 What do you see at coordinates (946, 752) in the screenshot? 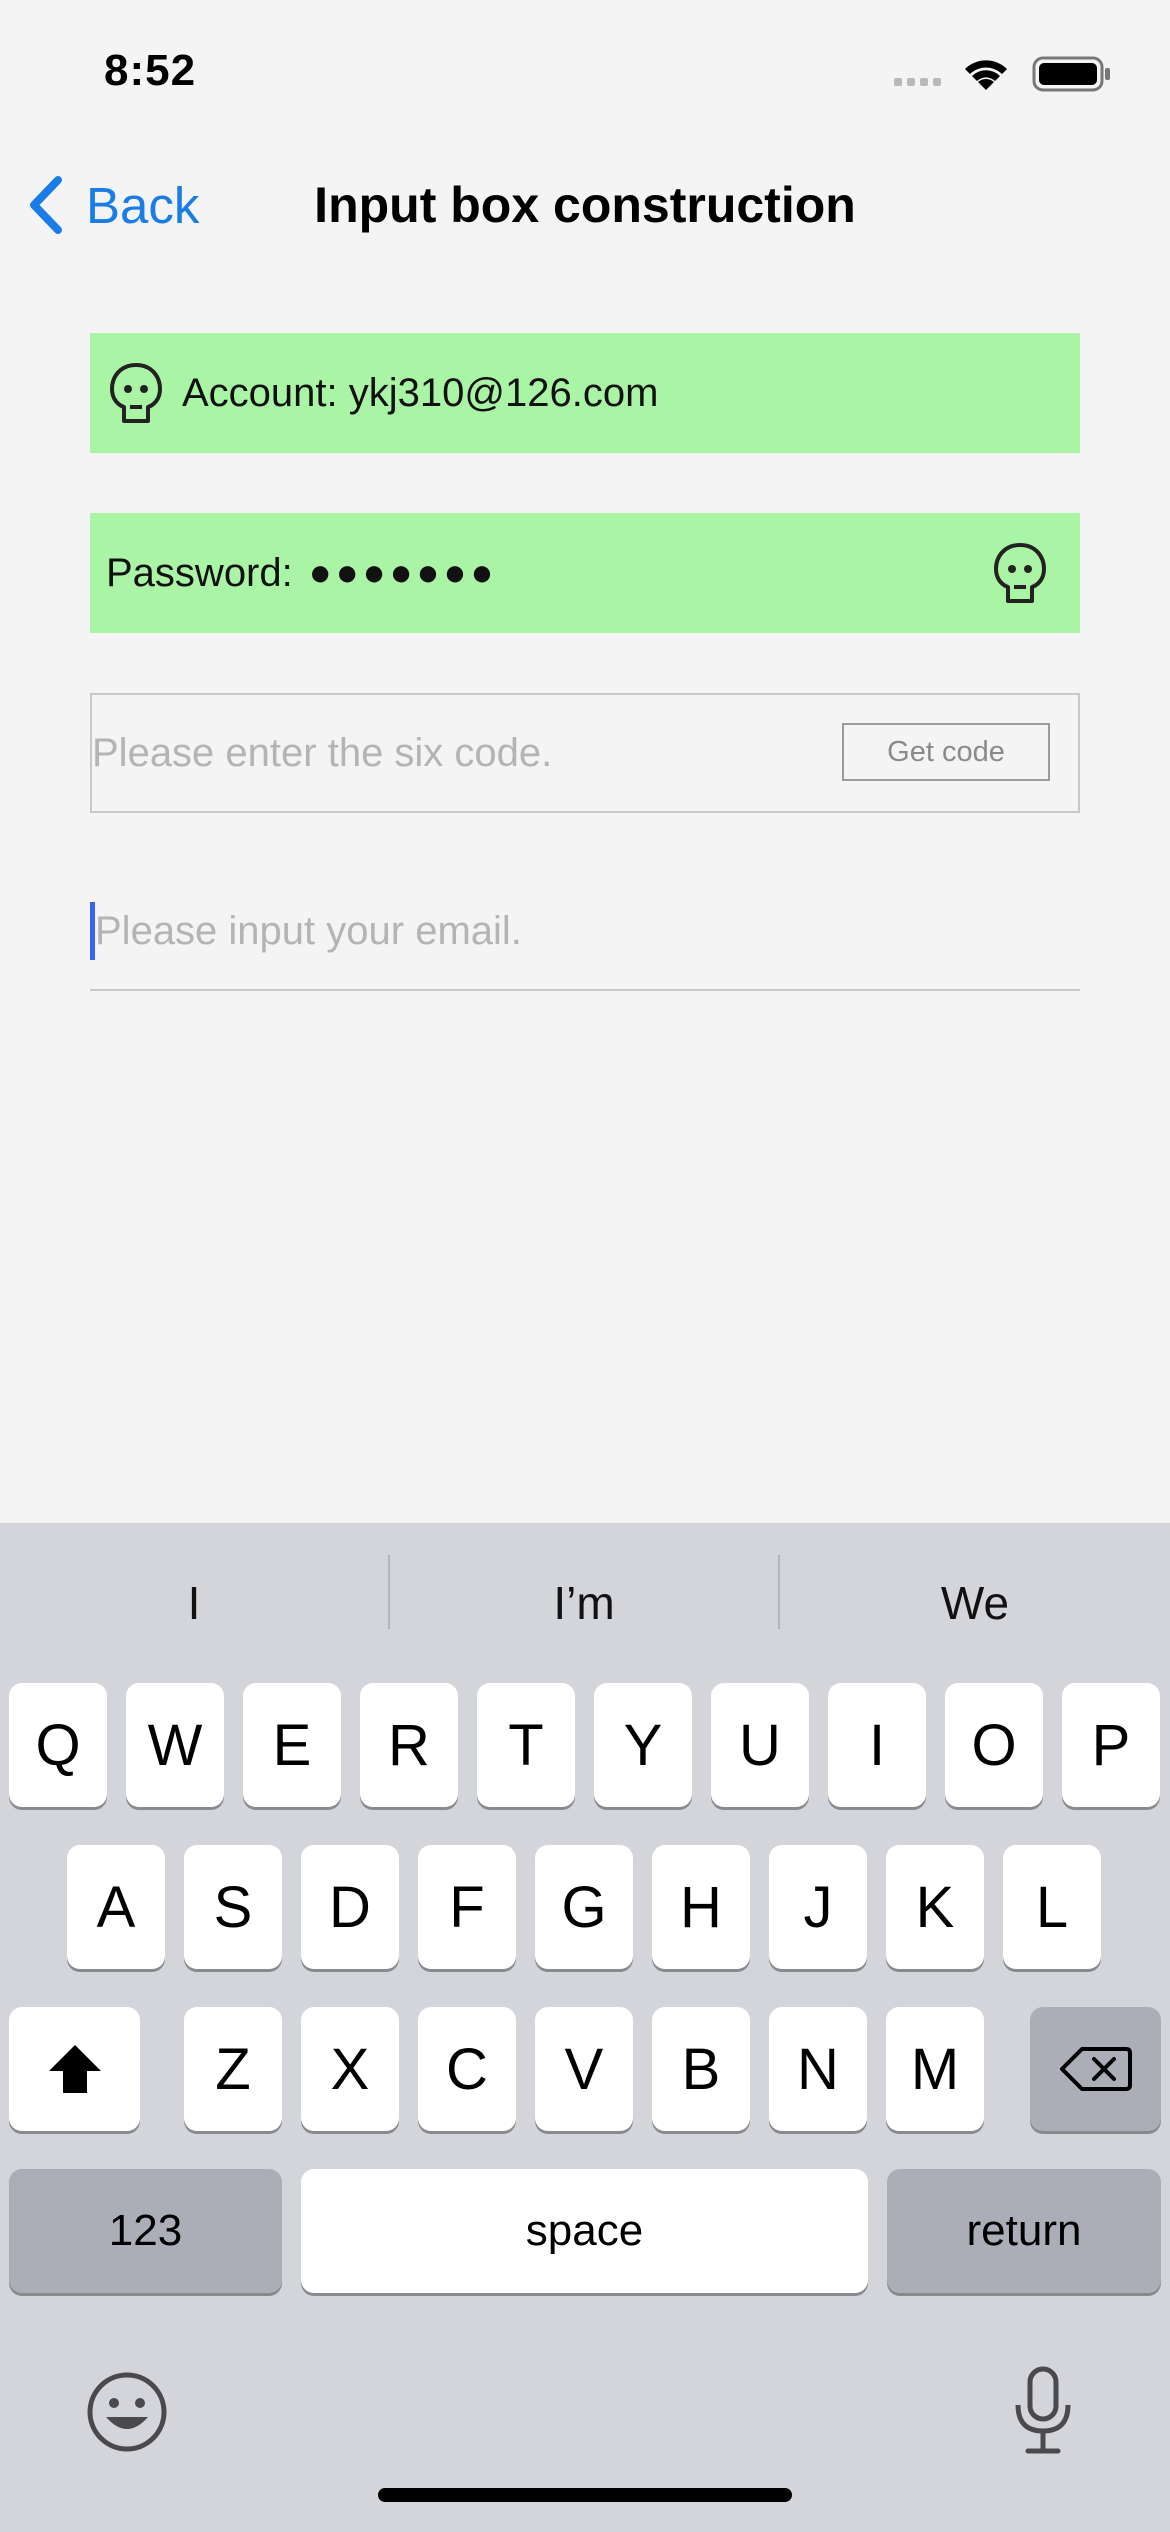
I see `get-code-button: Get code` at bounding box center [946, 752].